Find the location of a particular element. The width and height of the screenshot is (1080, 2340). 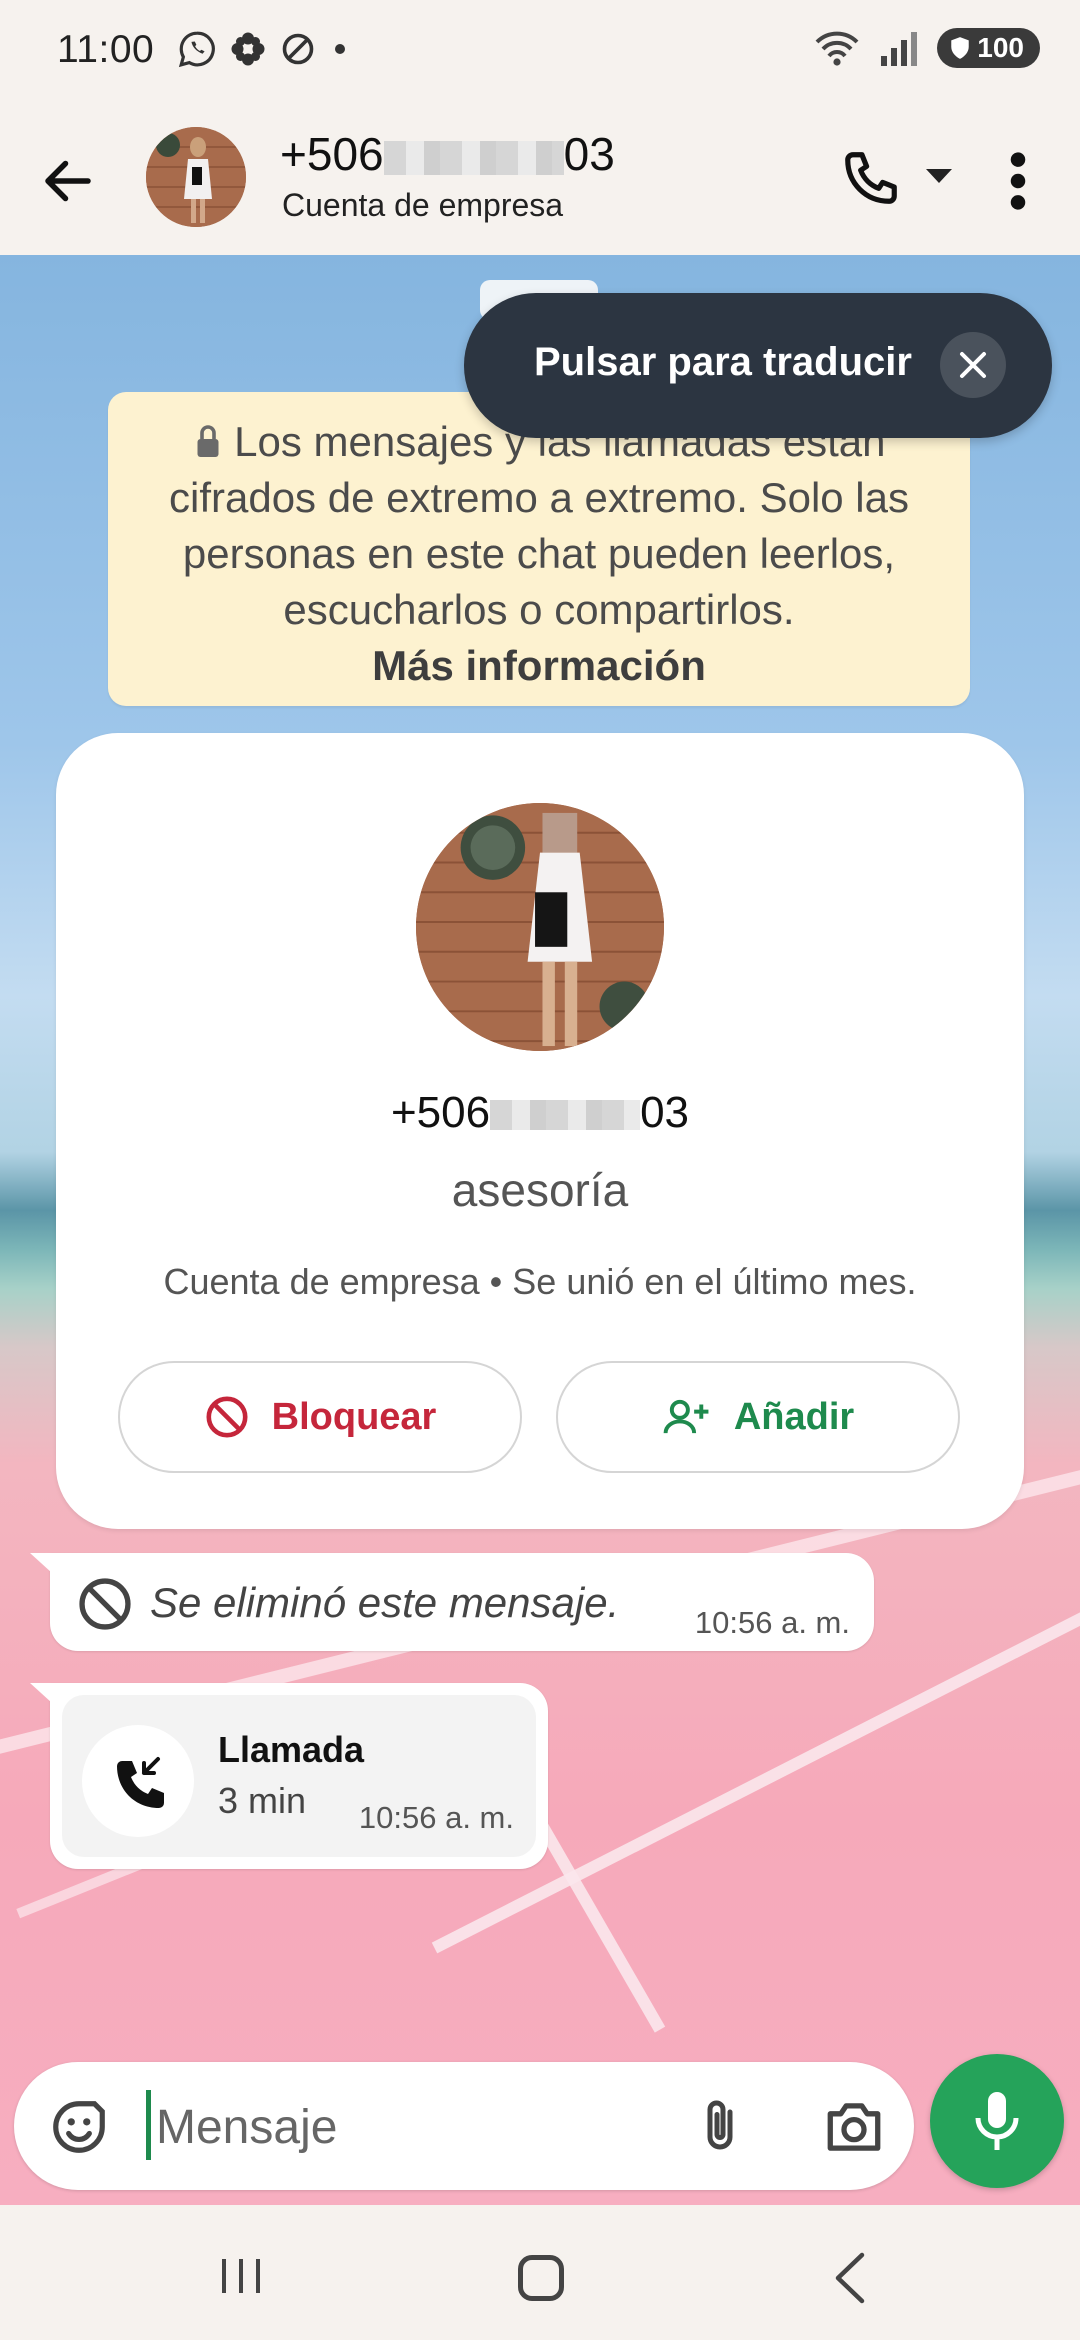

call-title: Llamada is located at coordinates (291, 1749).